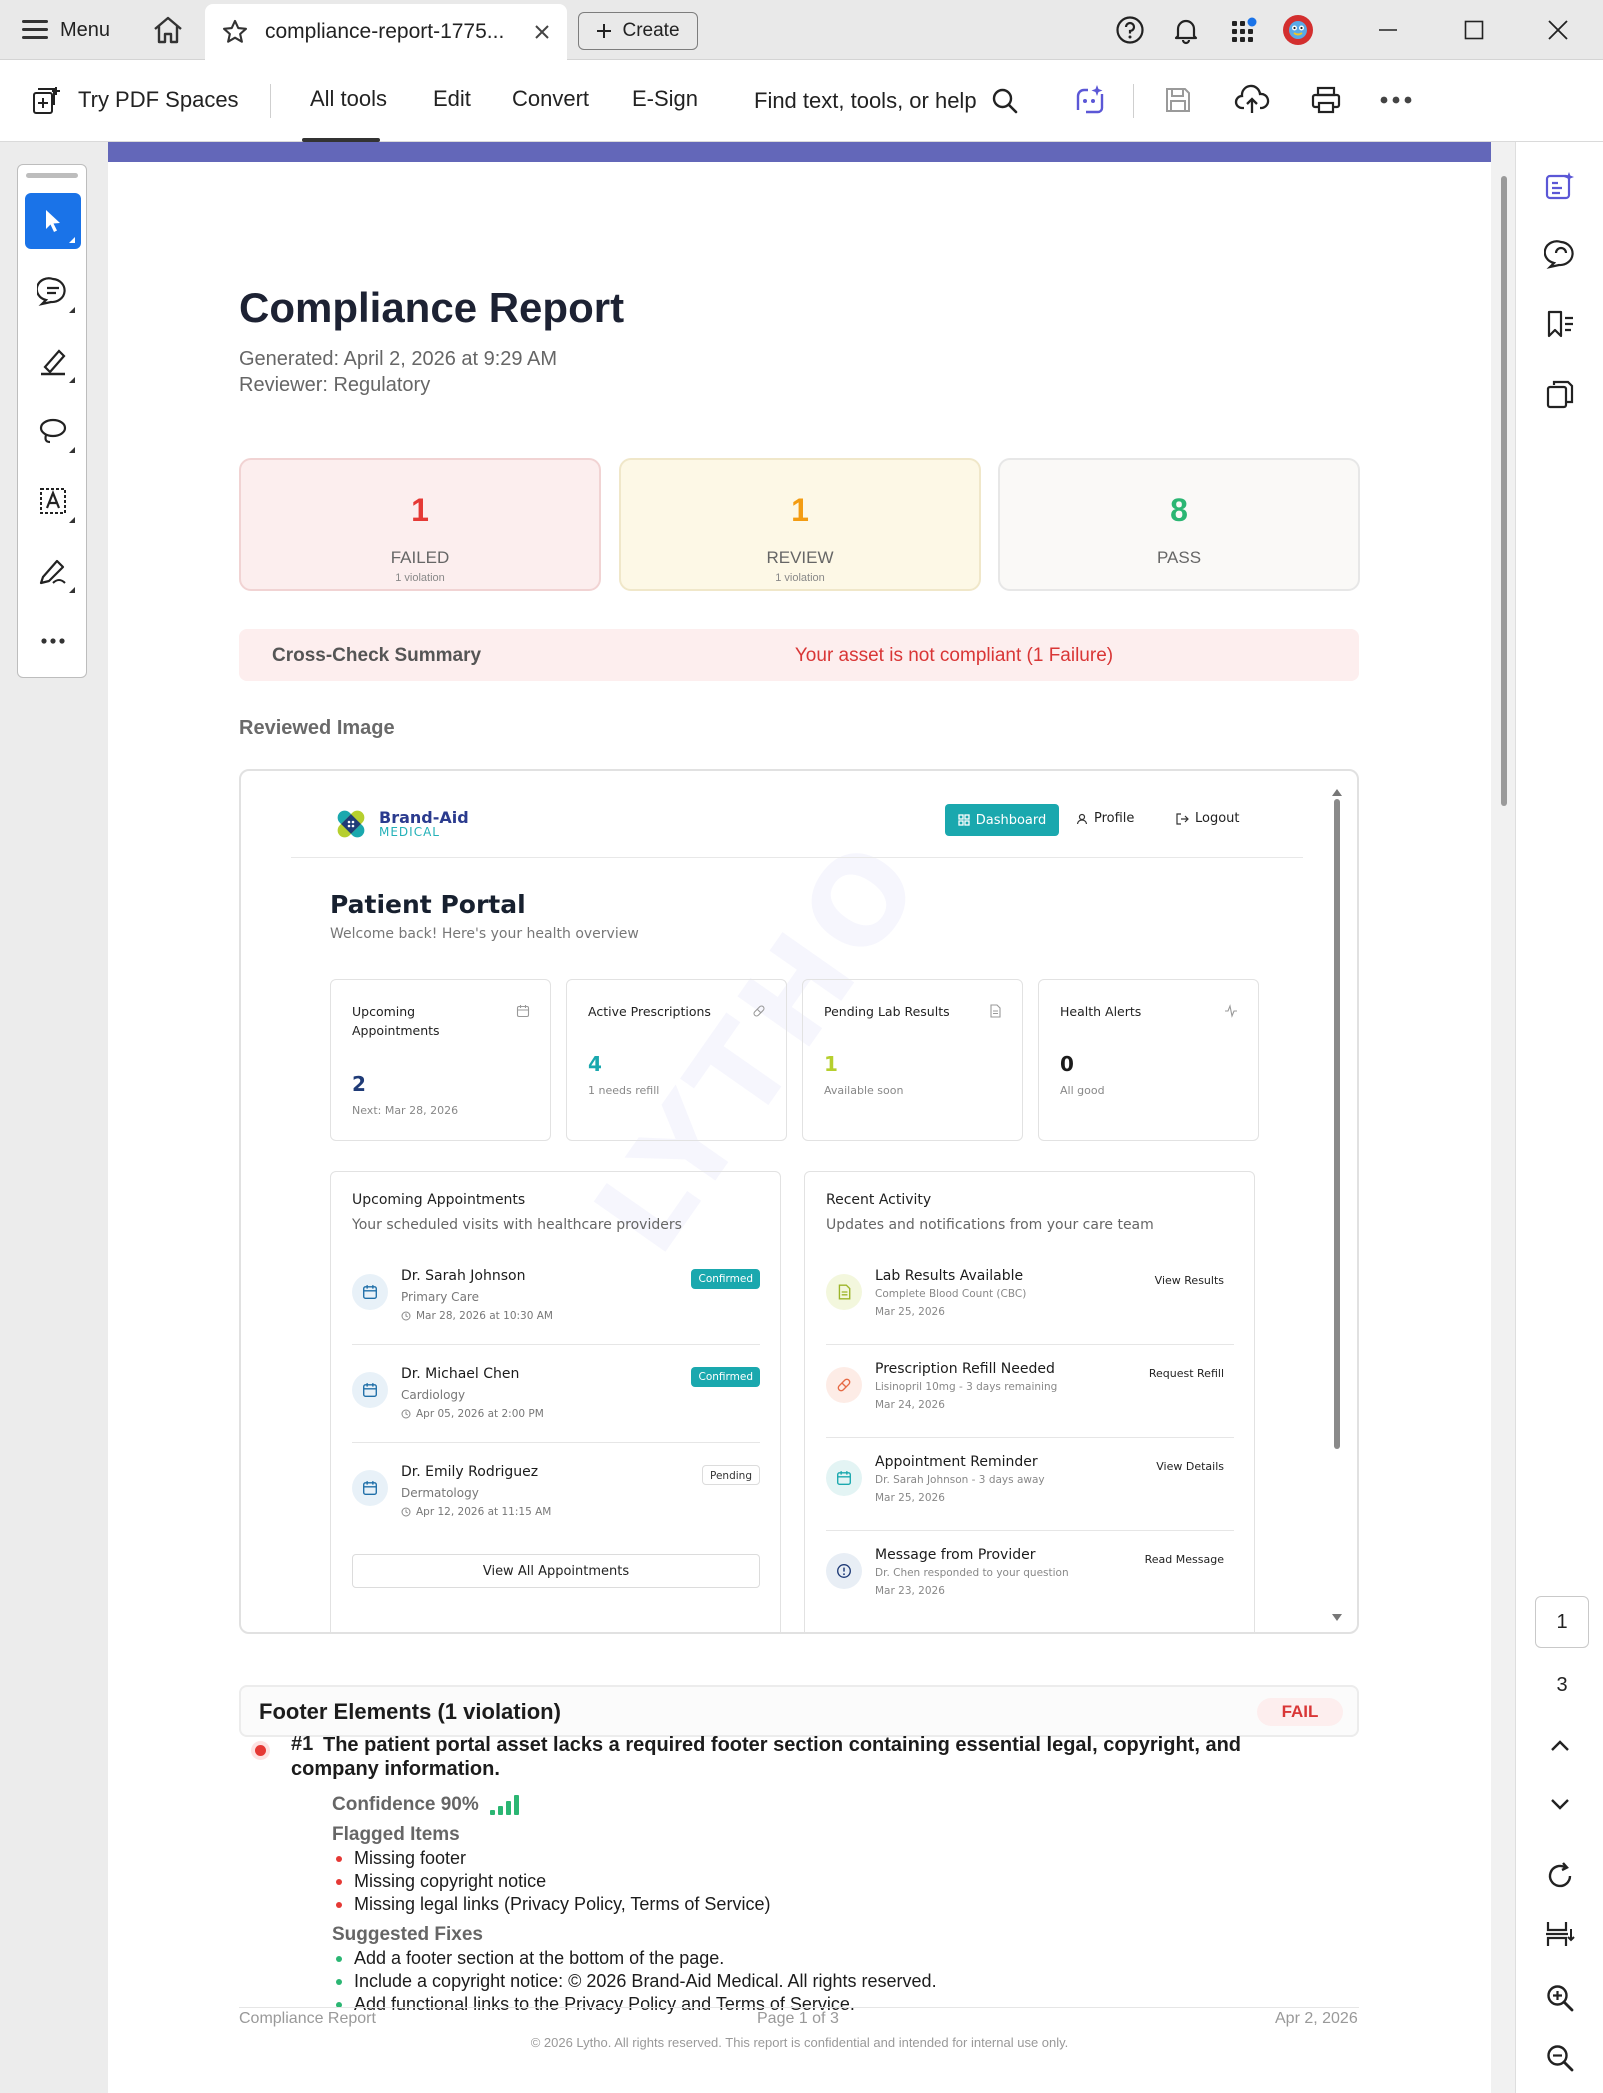 The width and height of the screenshot is (1603, 2093). I want to click on ai-assistant-button, so click(1090, 100).